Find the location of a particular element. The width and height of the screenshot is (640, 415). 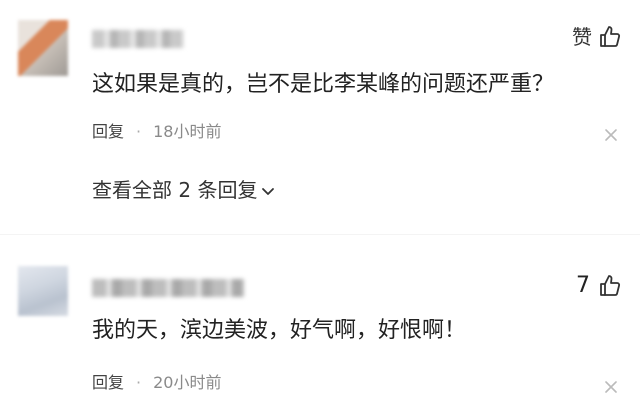

comment-meta: 回复 · 20小时前 is located at coordinates (156, 383).